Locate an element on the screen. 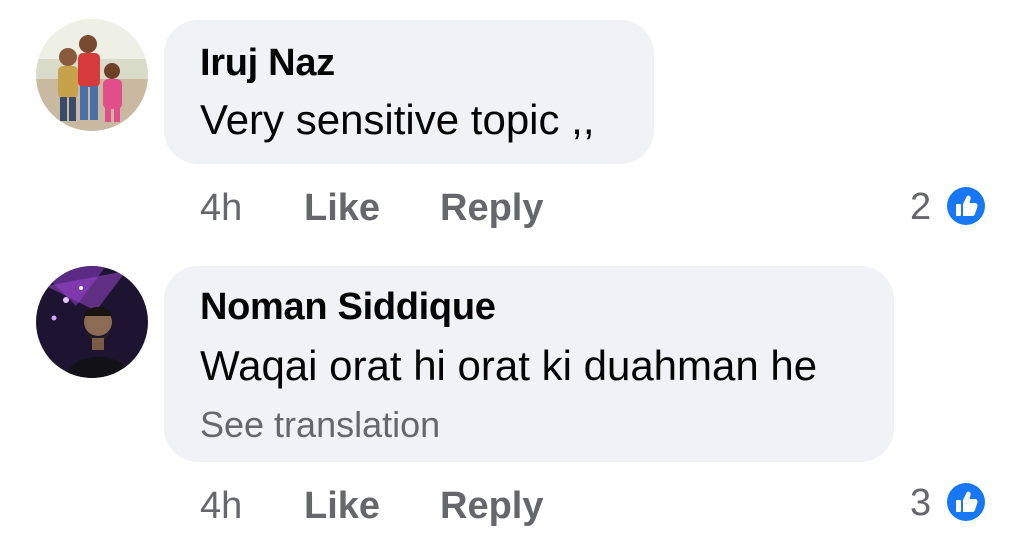 The height and width of the screenshot is (544, 1024). comment-bubble: Iruj Naz Very sensitive topic ,, is located at coordinates (409, 92).